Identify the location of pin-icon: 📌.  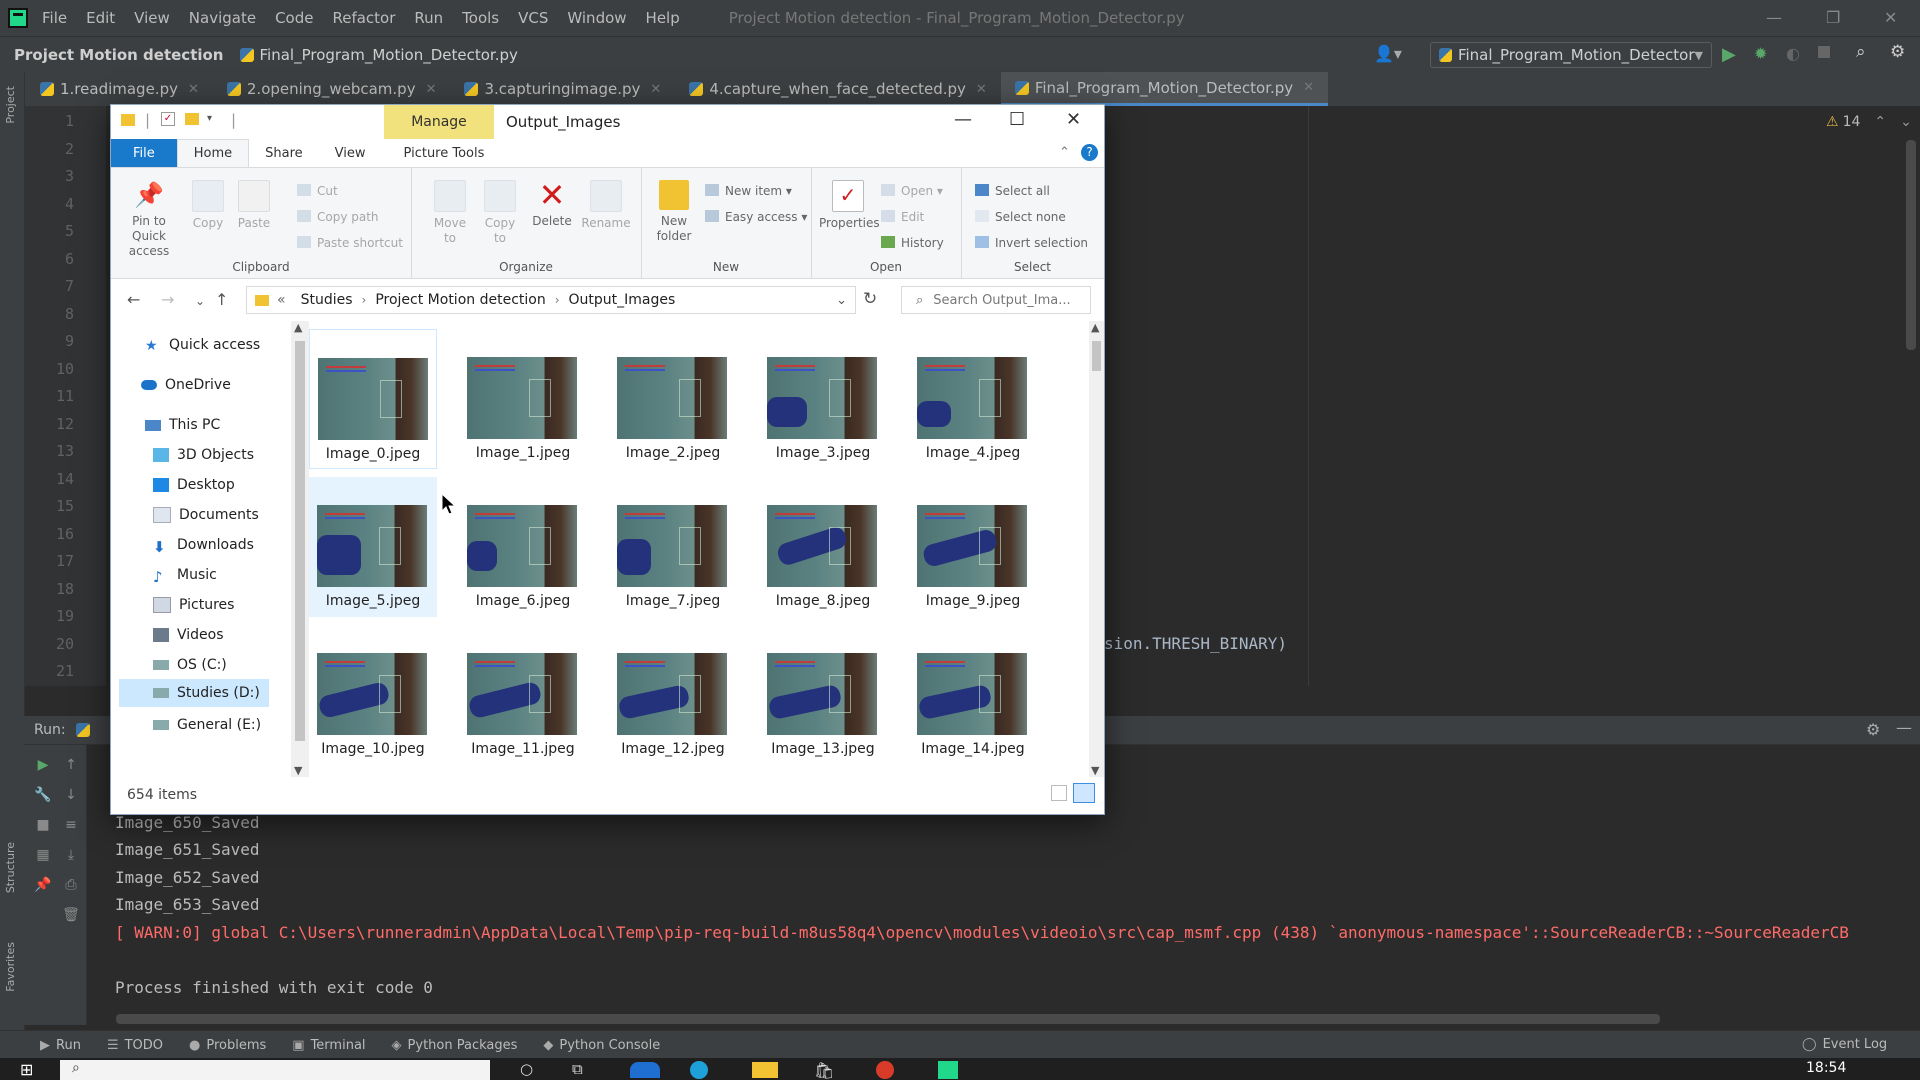
(43, 885).